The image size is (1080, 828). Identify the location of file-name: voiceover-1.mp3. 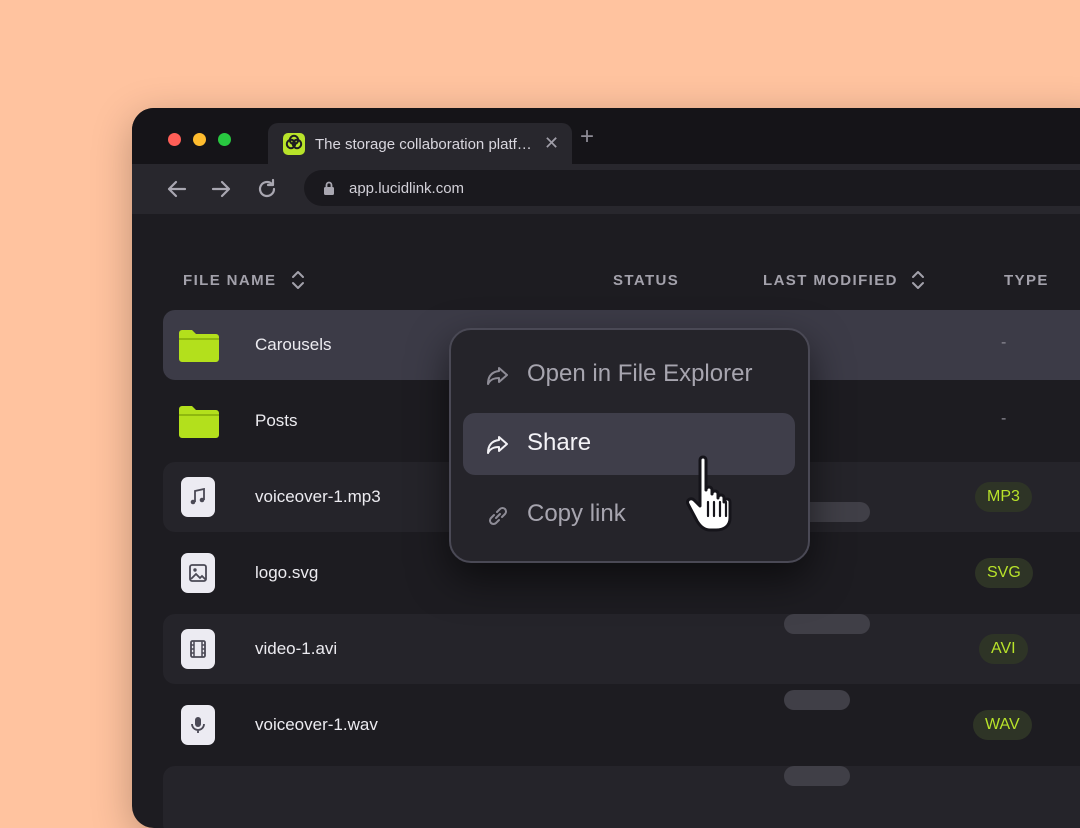
(318, 496).